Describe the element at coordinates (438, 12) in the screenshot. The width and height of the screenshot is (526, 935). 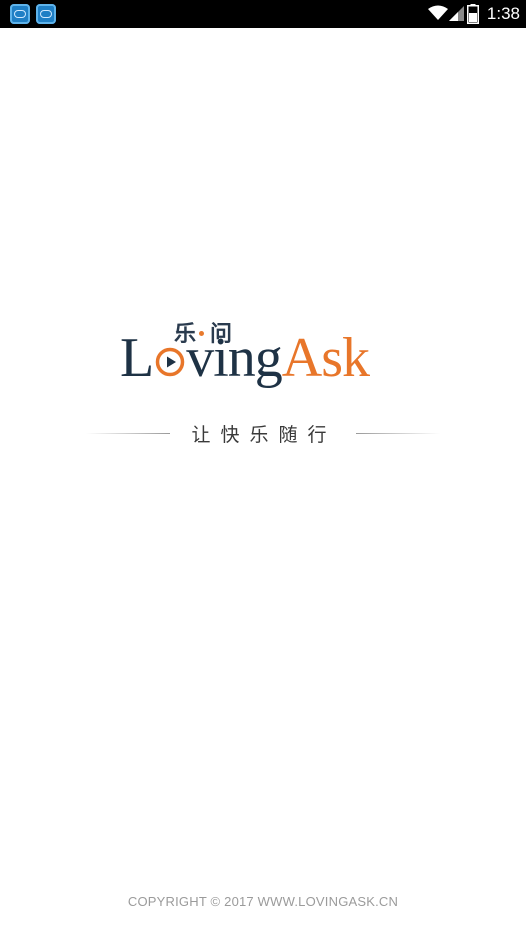
I see `wifi-icon` at that location.